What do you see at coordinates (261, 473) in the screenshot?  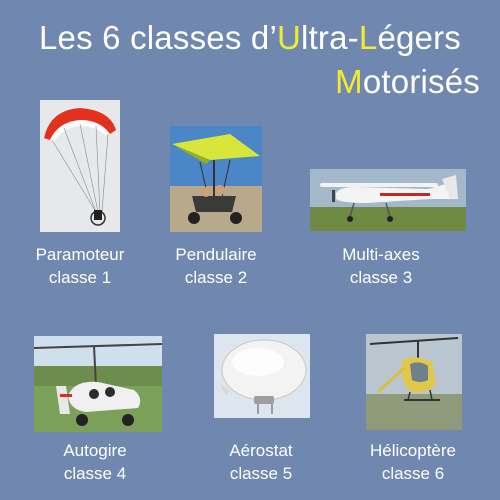 I see `class-number: classe 5` at bounding box center [261, 473].